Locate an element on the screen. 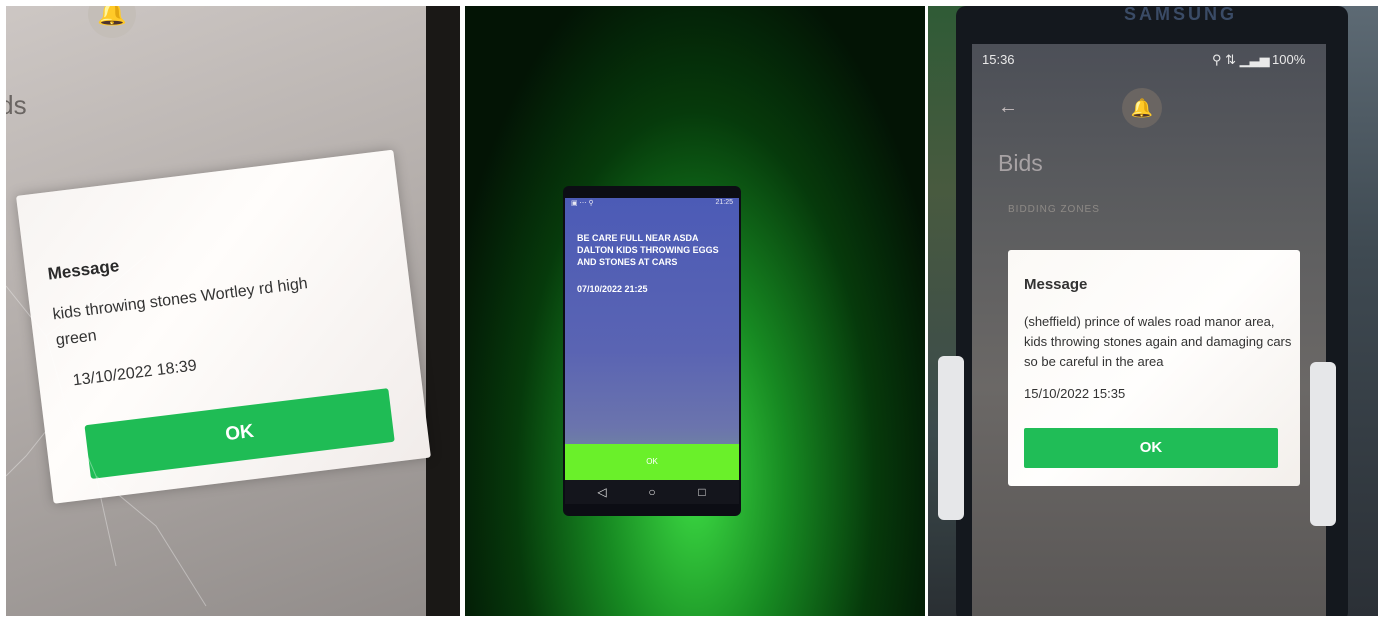 The image size is (1383, 618). mount-clip-left is located at coordinates (951, 438).